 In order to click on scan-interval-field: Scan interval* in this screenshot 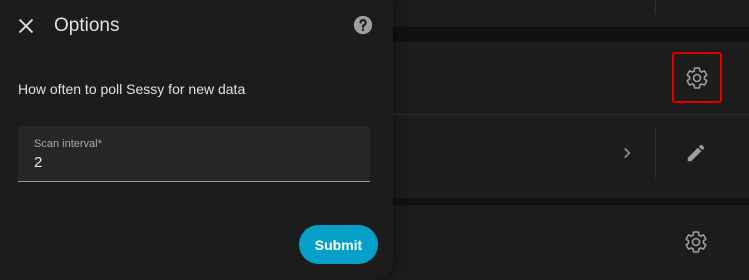, I will do `click(194, 154)`.